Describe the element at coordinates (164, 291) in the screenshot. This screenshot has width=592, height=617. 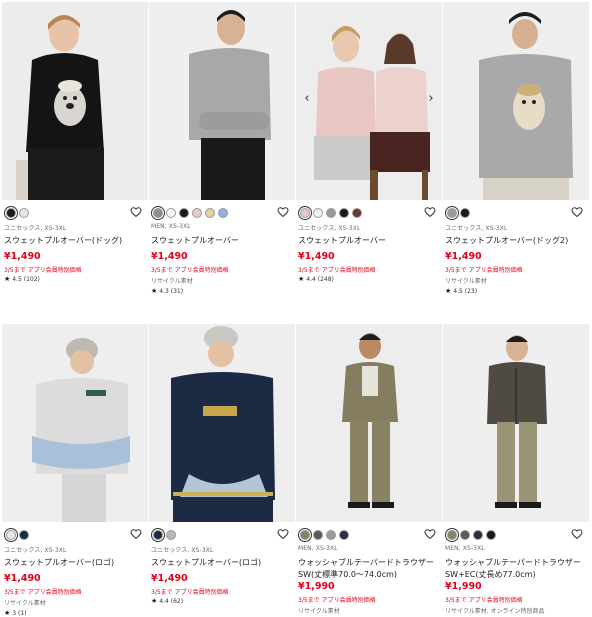
I see `rating-value: 4.3` at that location.